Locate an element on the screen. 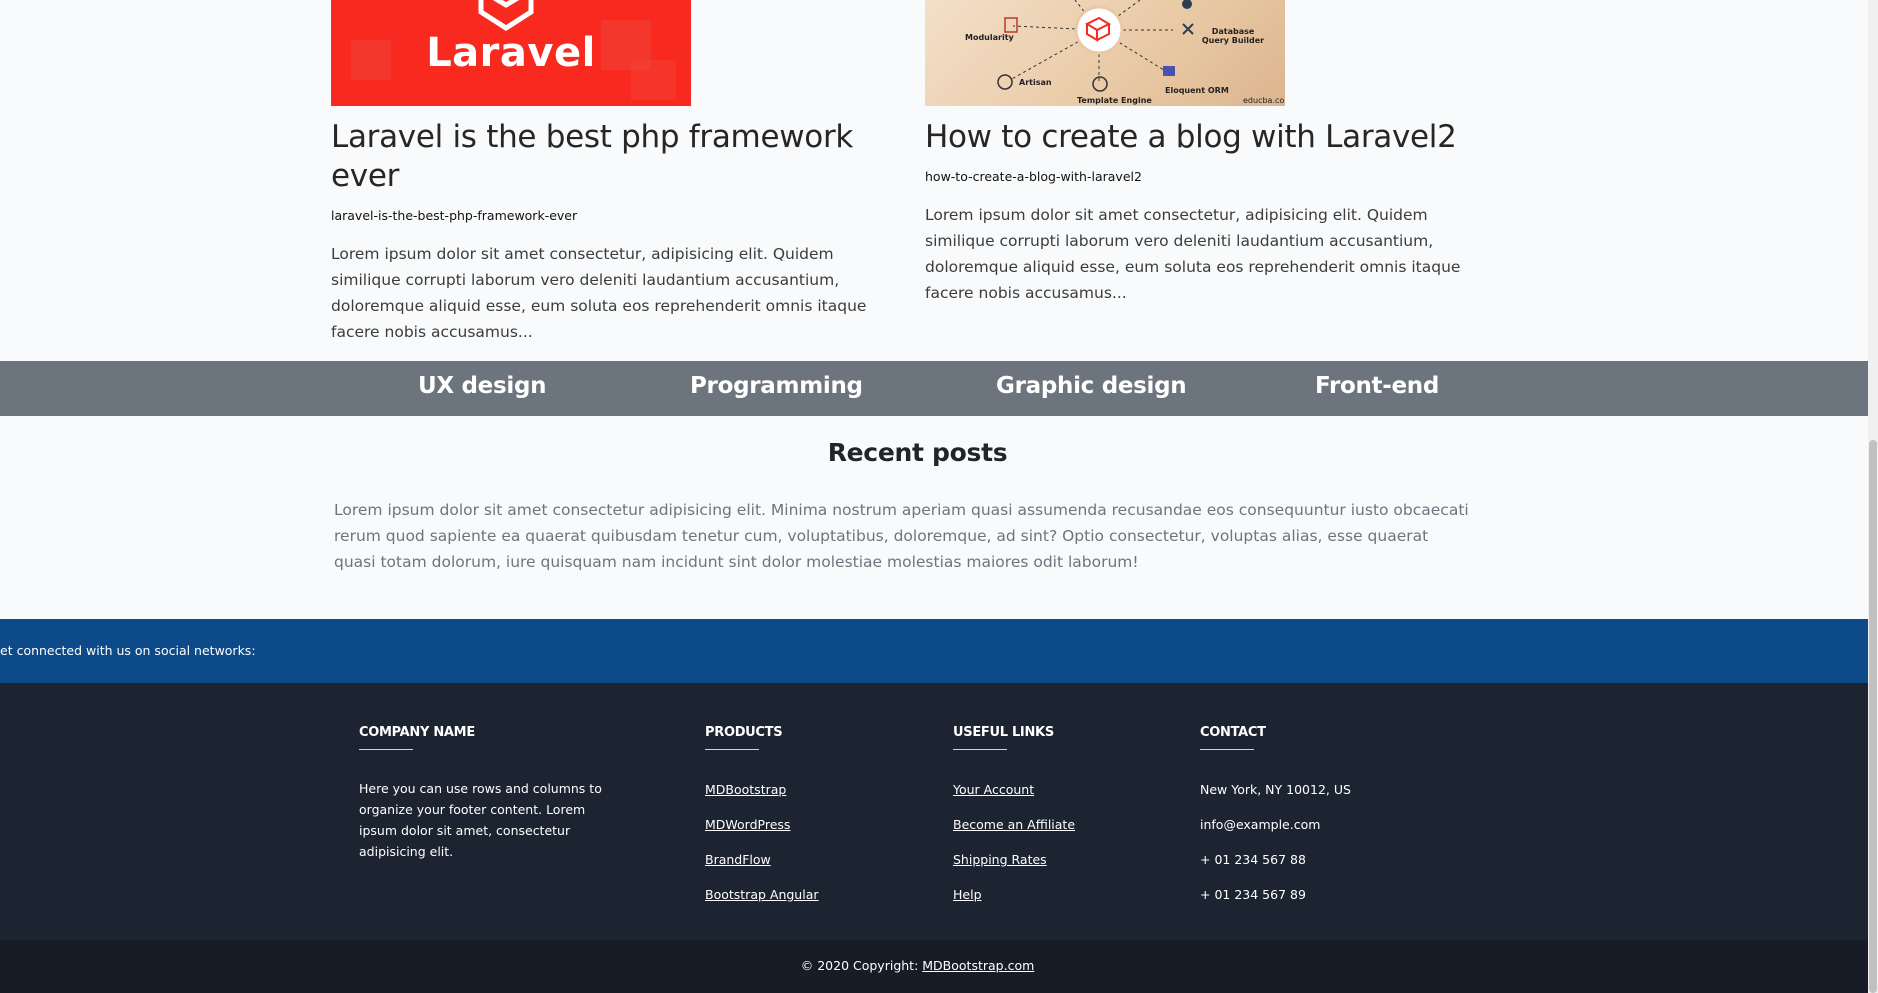 The width and height of the screenshot is (1878, 993). copyright-text: © 2020 Copyright: MDBootstrap.com is located at coordinates (917, 965).